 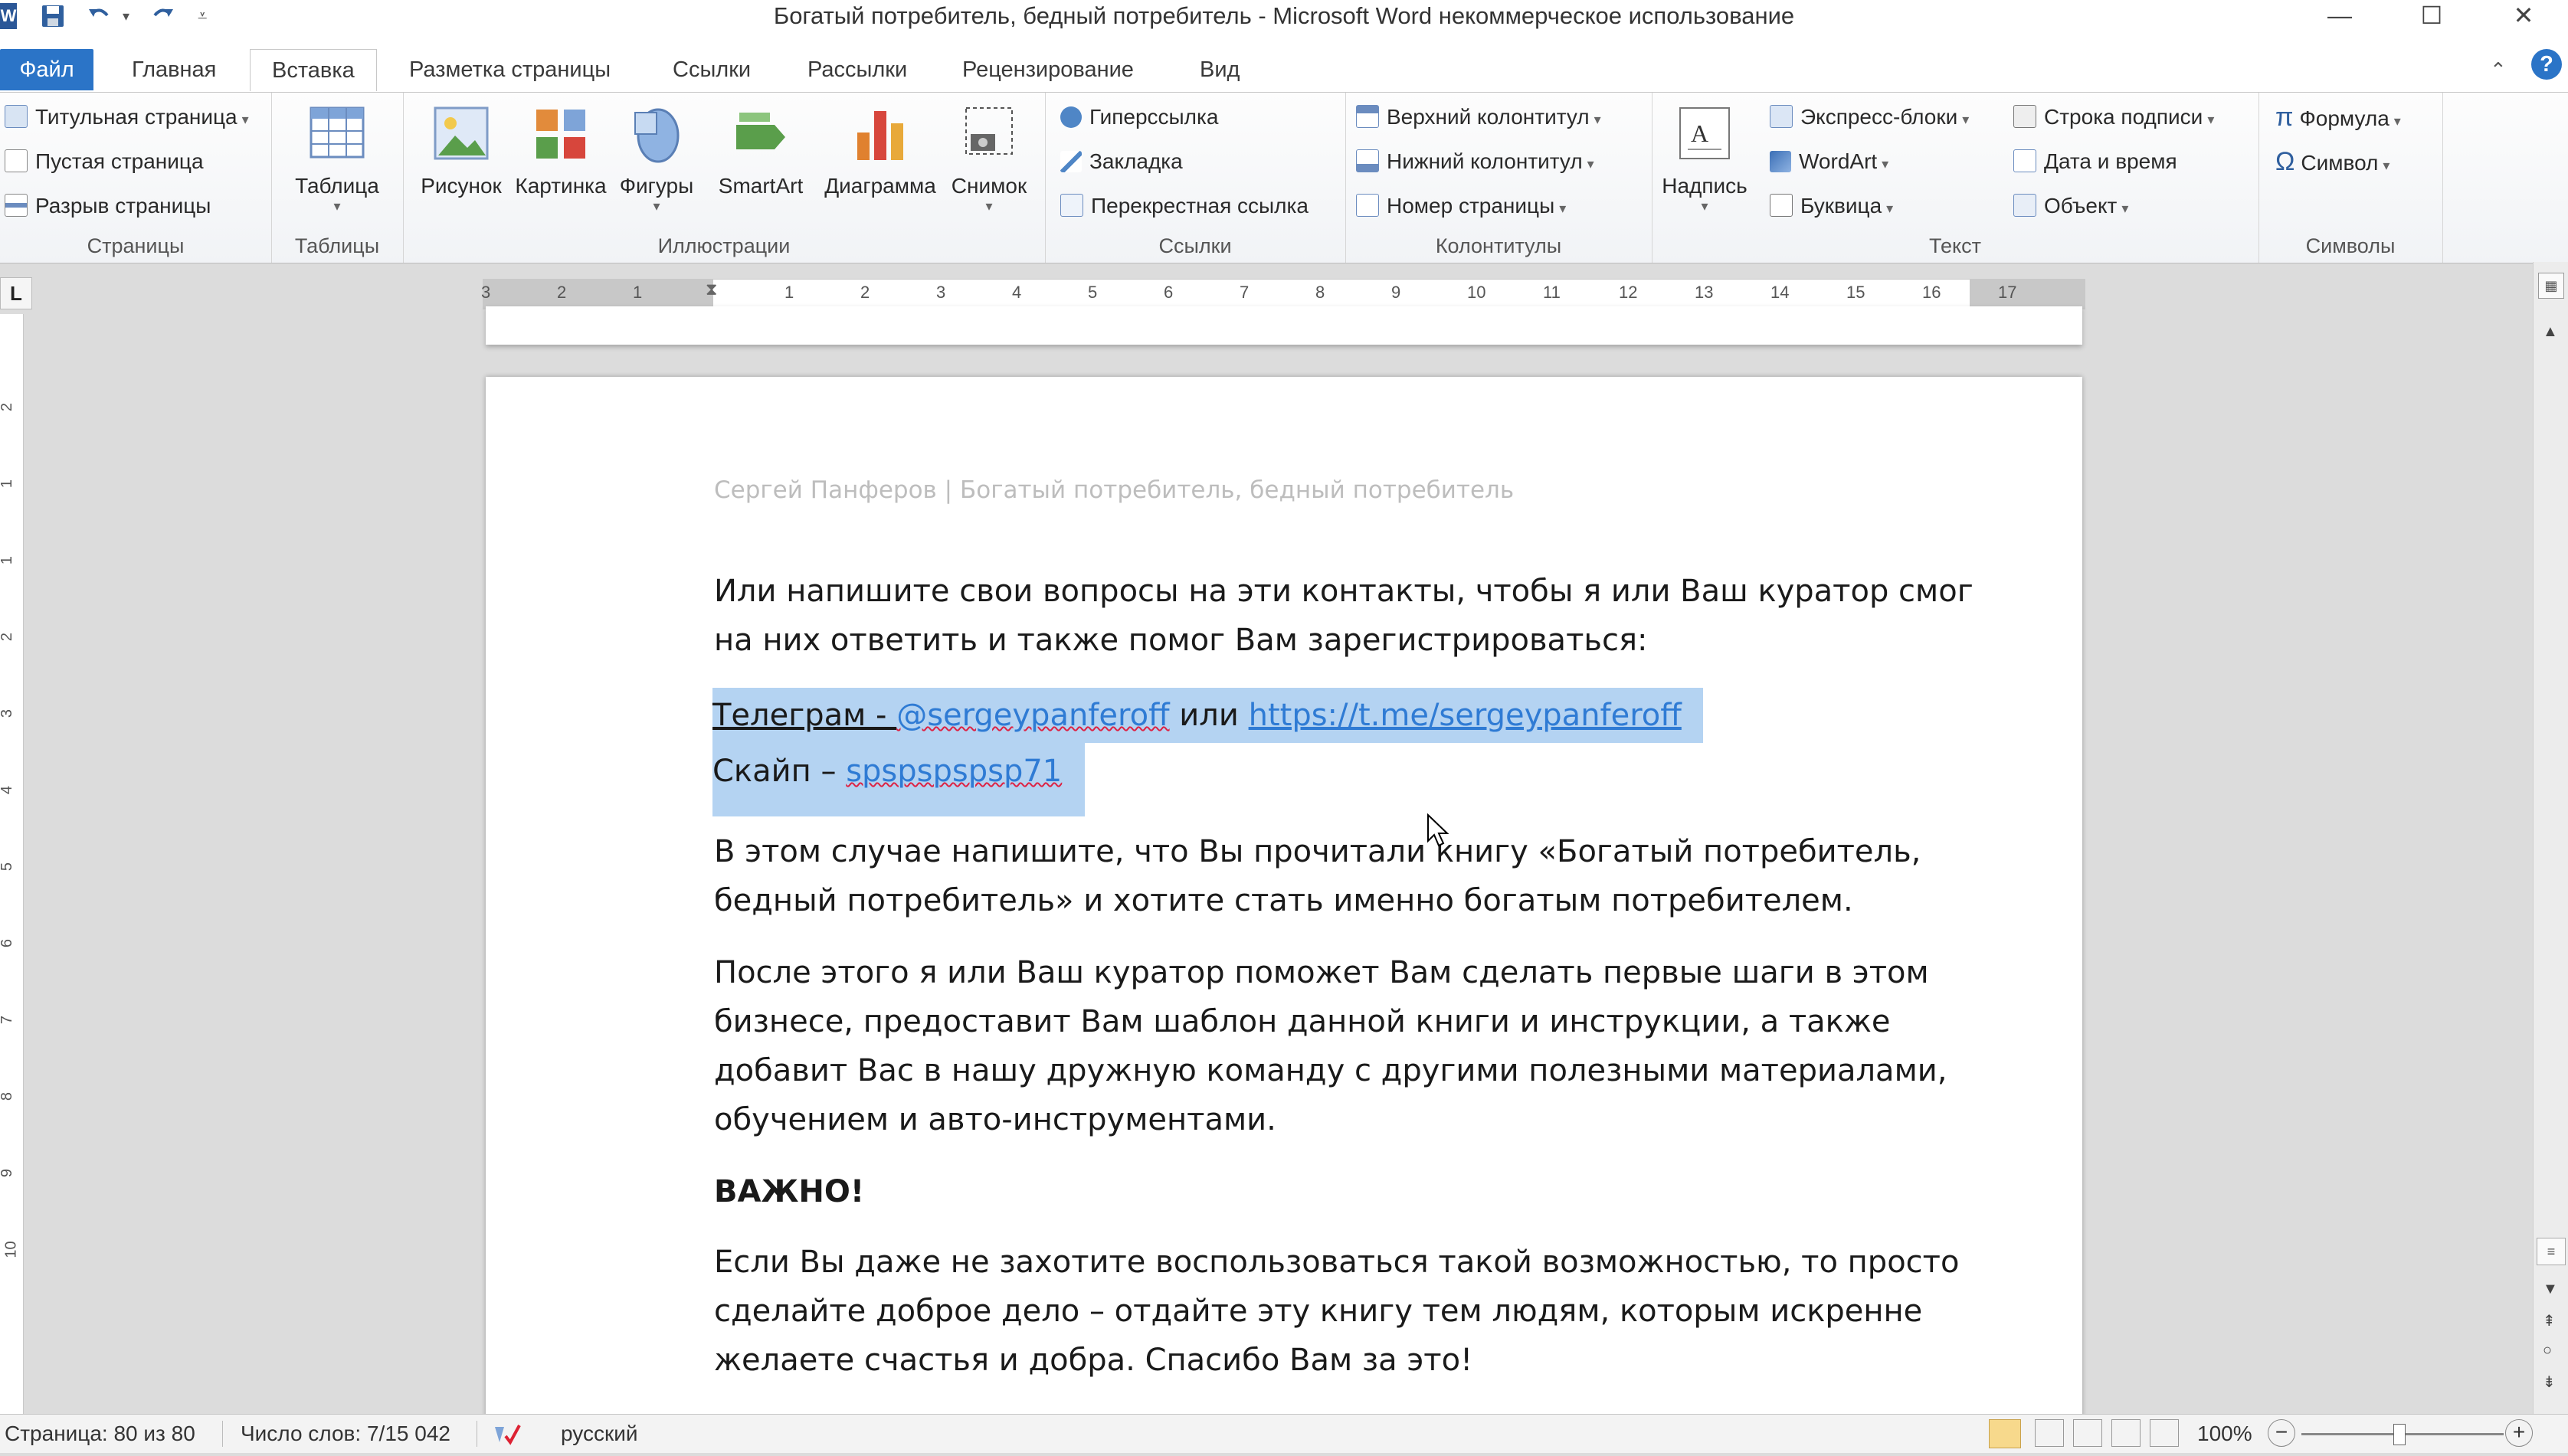 I want to click on word-count-status: Число слов: 7/15 042, so click(x=345, y=1433).